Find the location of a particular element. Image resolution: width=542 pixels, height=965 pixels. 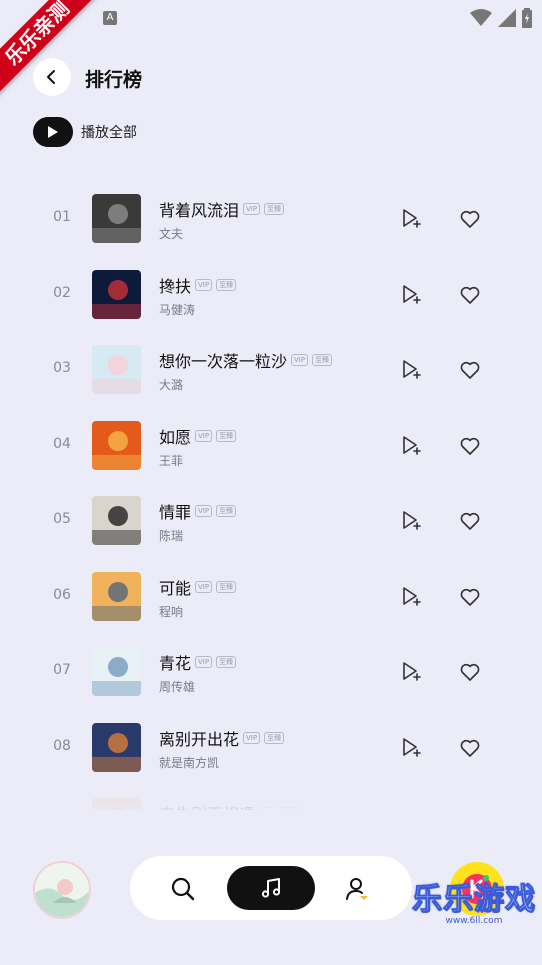

profile-icon is located at coordinates (357, 889).